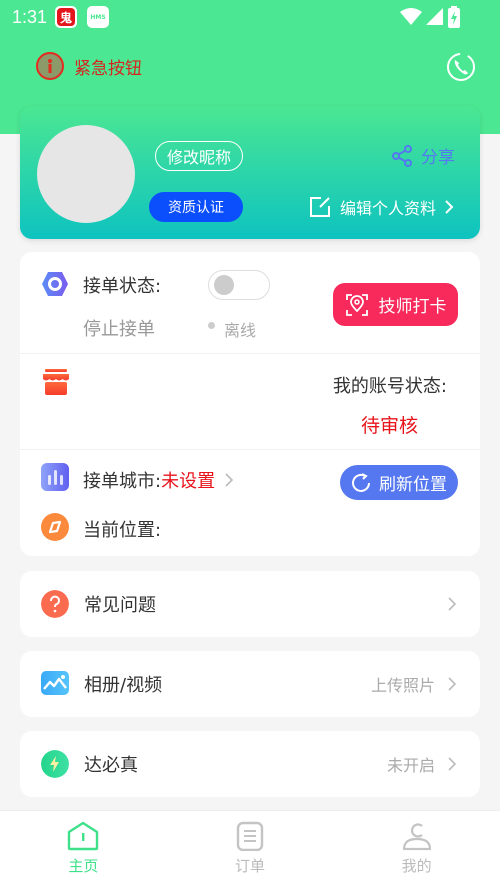 This screenshot has width=500, height=888. Describe the element at coordinates (410, 765) in the screenshot. I see `menu-hint: 未开启` at that location.